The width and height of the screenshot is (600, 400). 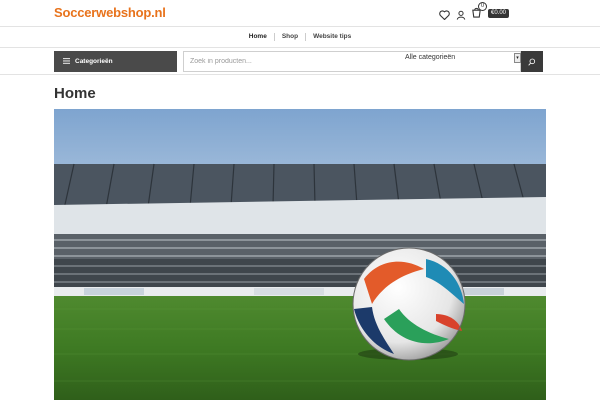 What do you see at coordinates (258, 37) in the screenshot?
I see `menu-item-home: Home` at bounding box center [258, 37].